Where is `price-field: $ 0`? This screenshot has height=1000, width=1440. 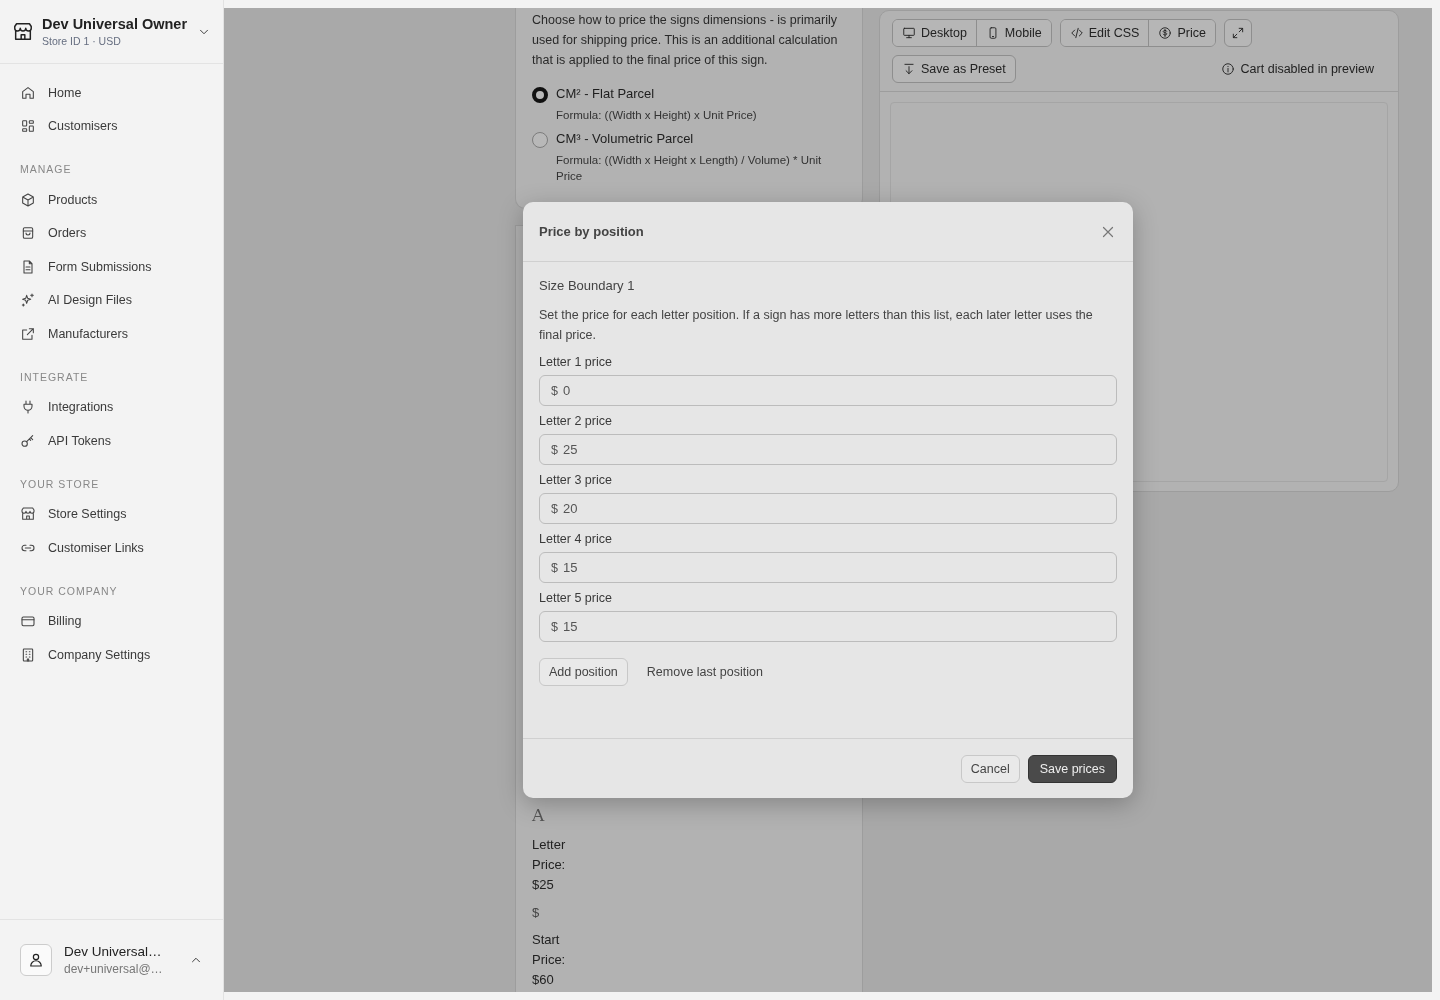
price-field: $ 0 is located at coordinates (828, 390).